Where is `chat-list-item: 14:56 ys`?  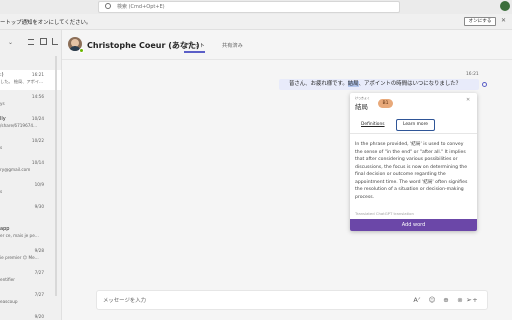 chat-list-item: 14:56 ys is located at coordinates (30, 102).